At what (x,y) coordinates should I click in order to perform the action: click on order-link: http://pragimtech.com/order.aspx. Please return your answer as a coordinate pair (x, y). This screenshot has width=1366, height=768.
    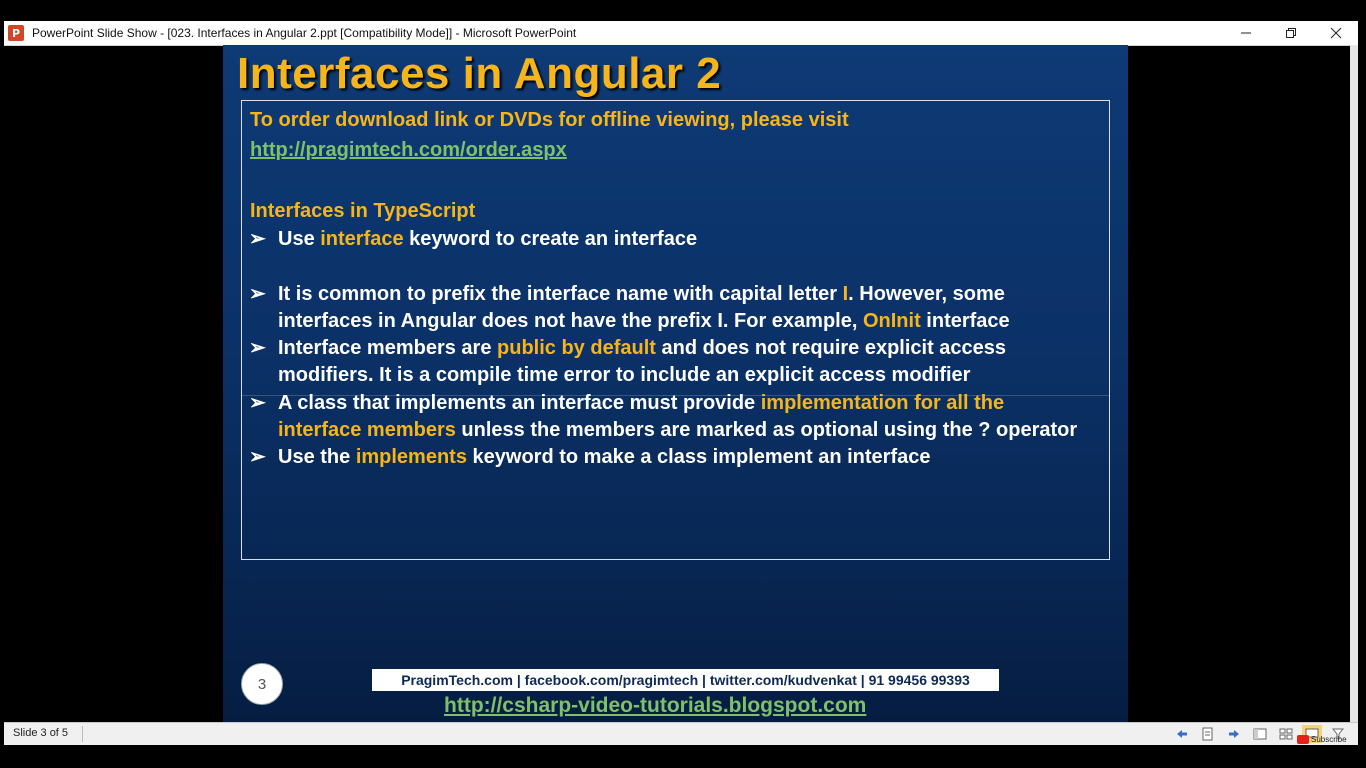
    Looking at the image, I should click on (408, 150).